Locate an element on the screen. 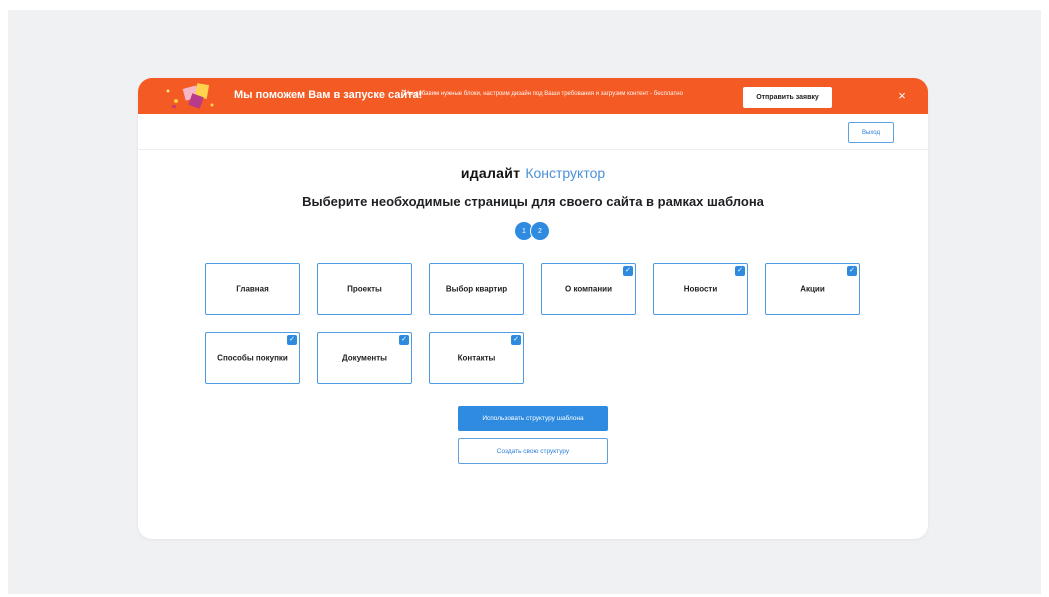 This screenshot has width=1049, height=597. page-card-label: Выбор квартир is located at coordinates (476, 289).